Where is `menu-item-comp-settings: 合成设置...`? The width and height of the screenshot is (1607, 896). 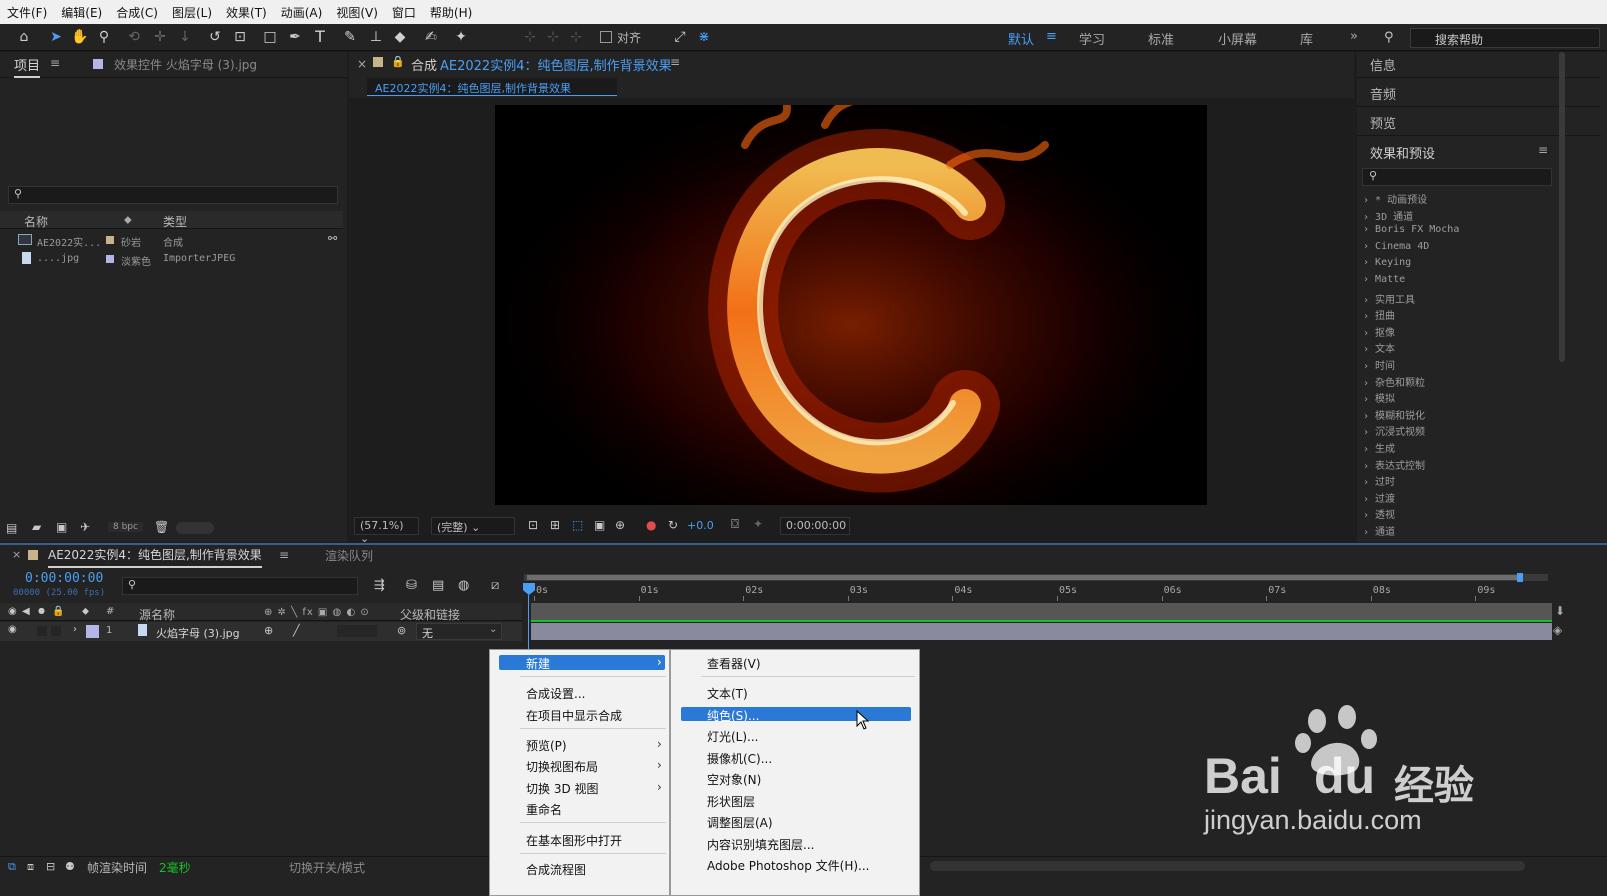
menu-item-comp-settings: 合成设置... is located at coordinates (555, 693).